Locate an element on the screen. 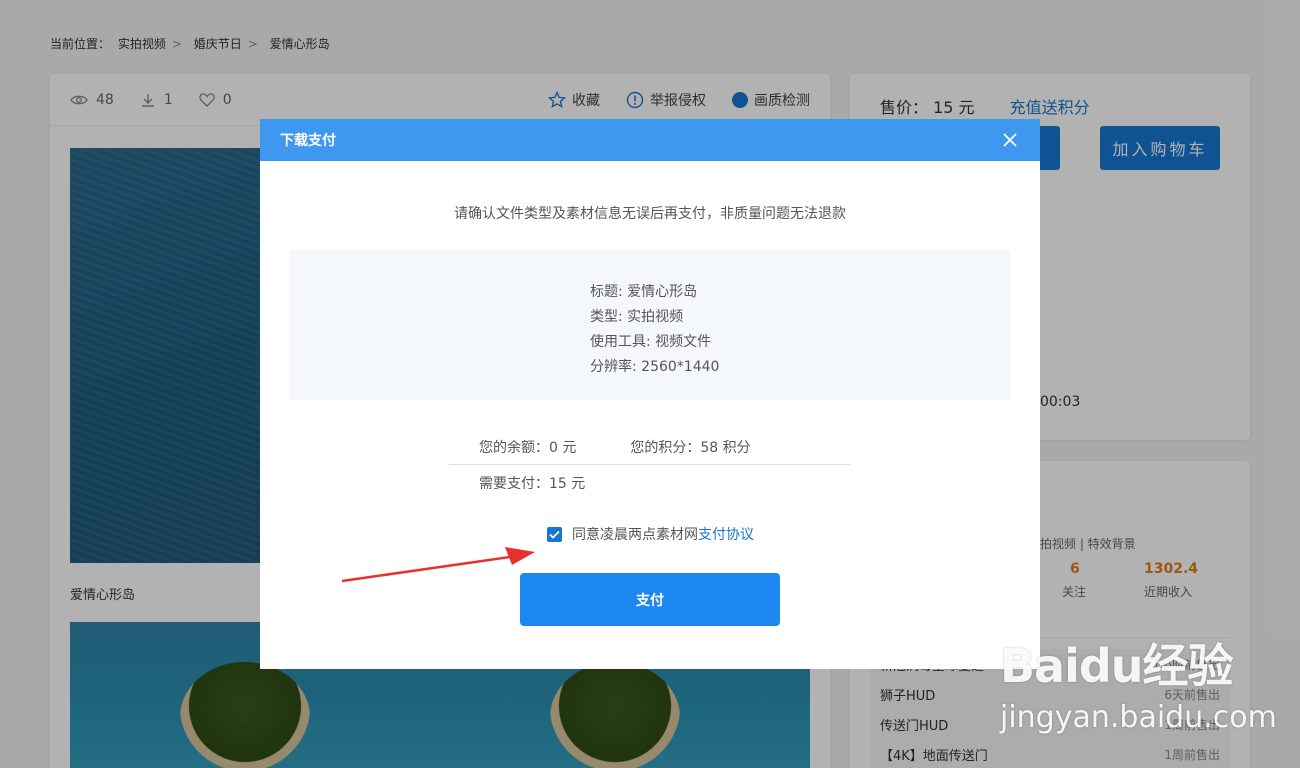  modal-title: 下载支付 is located at coordinates (308, 141).